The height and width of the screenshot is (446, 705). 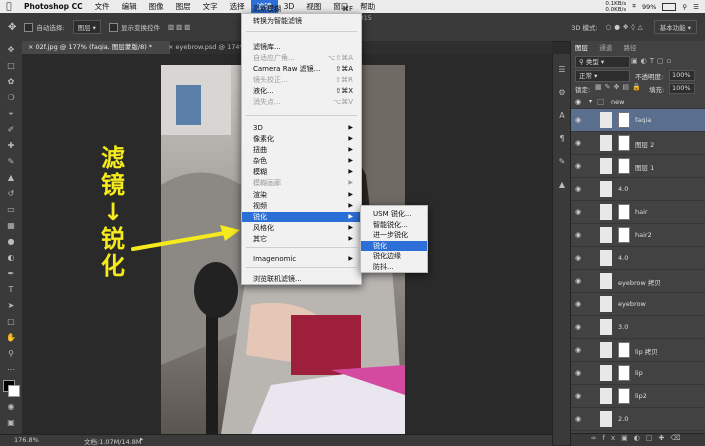 What do you see at coordinates (562, 92) in the screenshot?
I see `properties-panel-icon: ⚙` at bounding box center [562, 92].